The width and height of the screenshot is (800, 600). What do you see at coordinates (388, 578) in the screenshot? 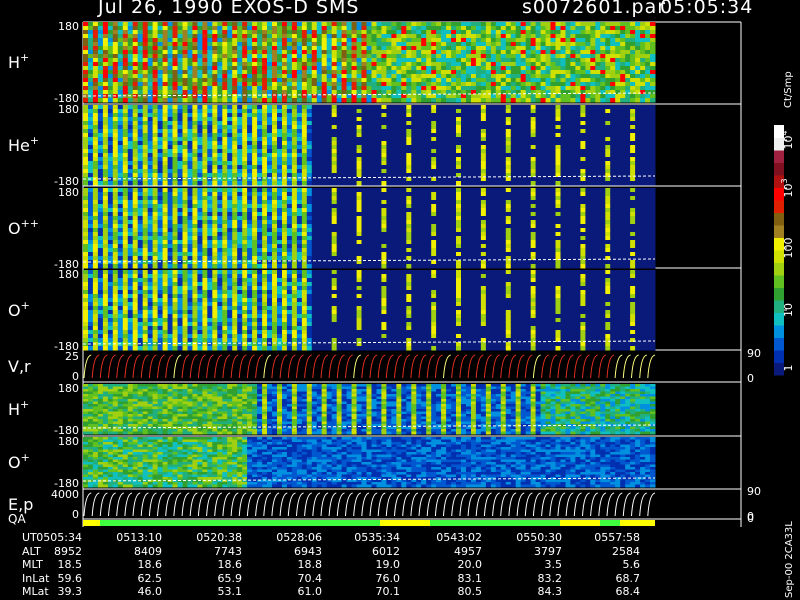
I see `table-cell: 76.0` at bounding box center [388, 578].